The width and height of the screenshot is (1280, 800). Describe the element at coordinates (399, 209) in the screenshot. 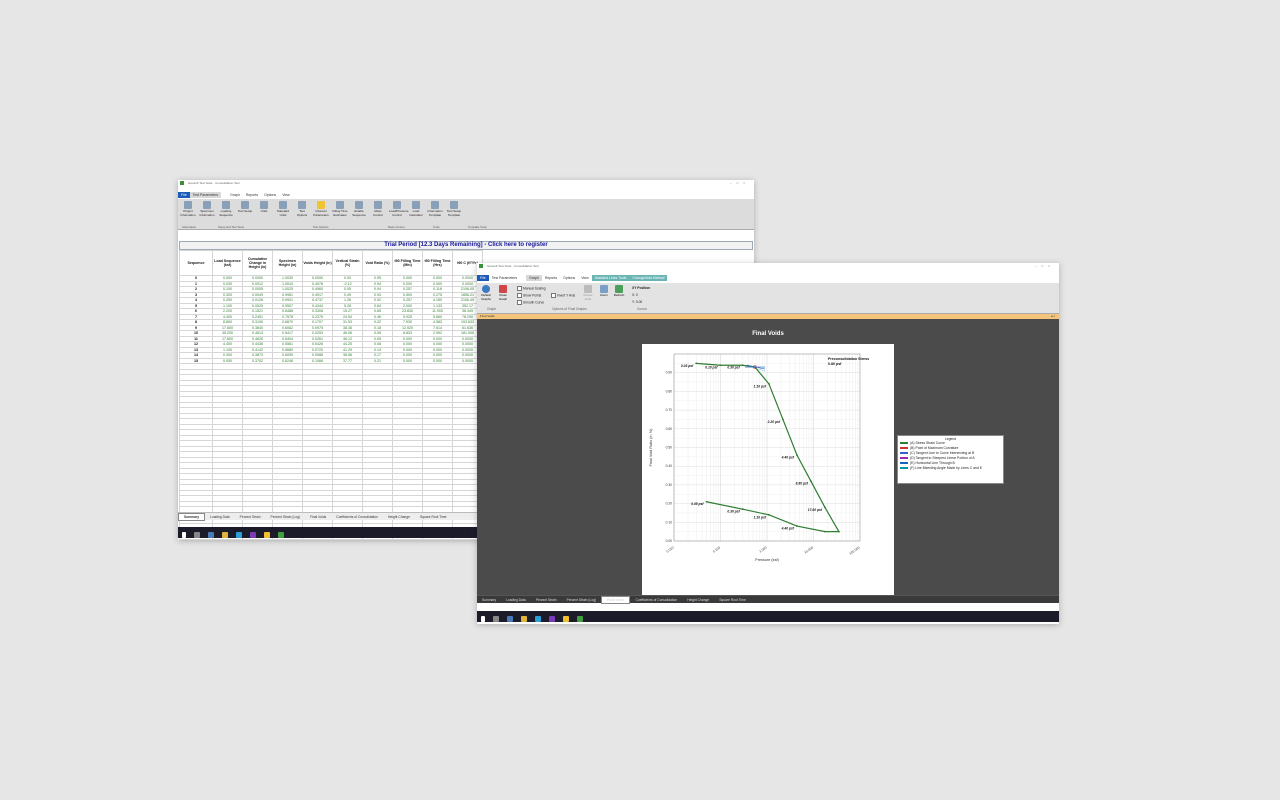

I see `load-pressure-control-button: Load/Pressure Control` at that location.